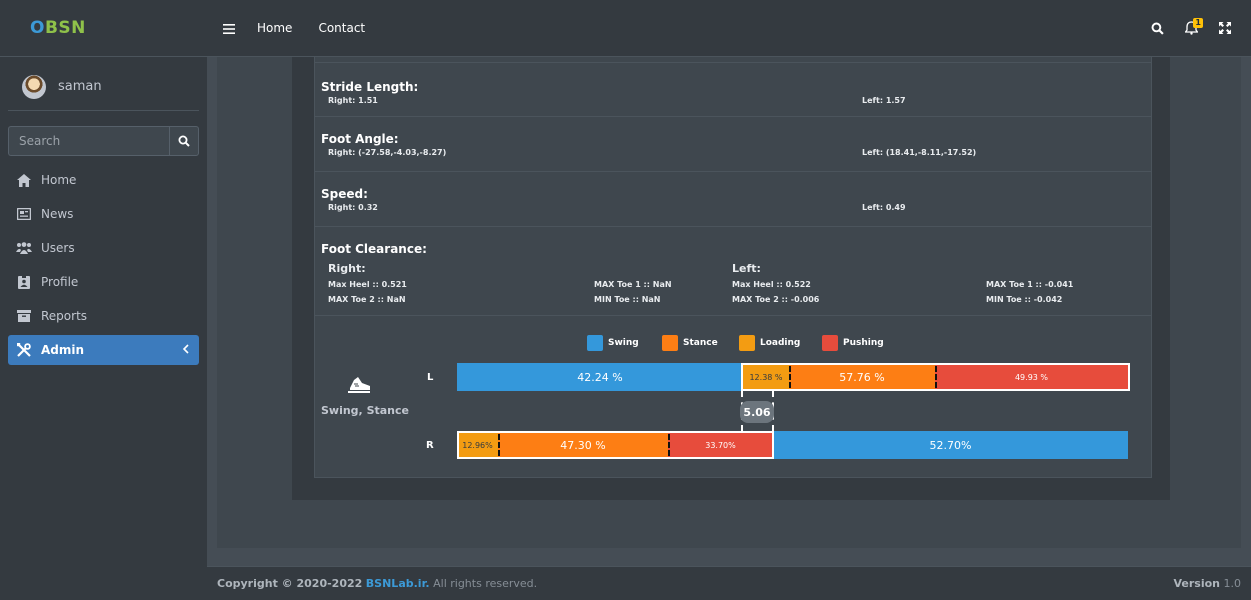  I want to click on speed-left: Left: 0.49, so click(884, 207).